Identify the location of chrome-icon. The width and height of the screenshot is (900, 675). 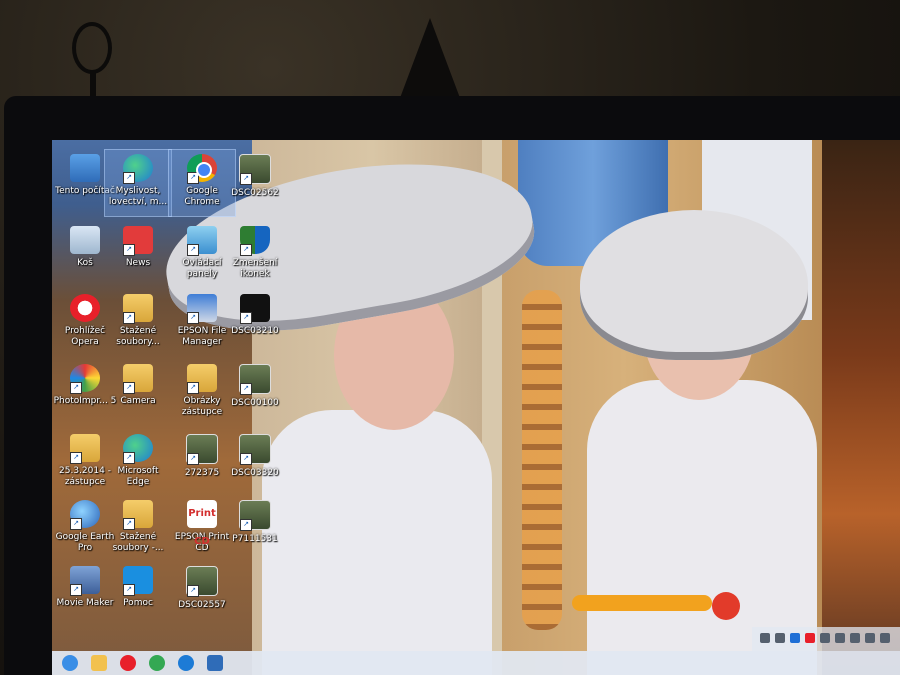
(157, 663).